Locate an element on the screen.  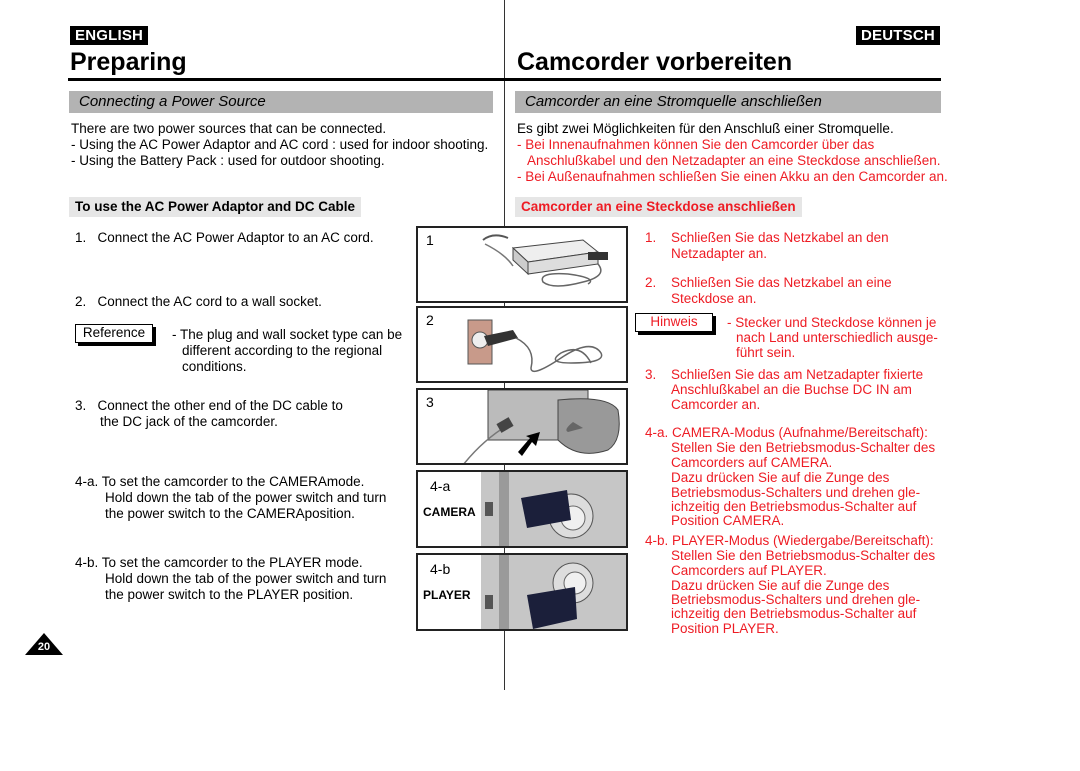
subheading-deutsch: Camcorder an eine Steckdose anschließen is located at coordinates (658, 207).